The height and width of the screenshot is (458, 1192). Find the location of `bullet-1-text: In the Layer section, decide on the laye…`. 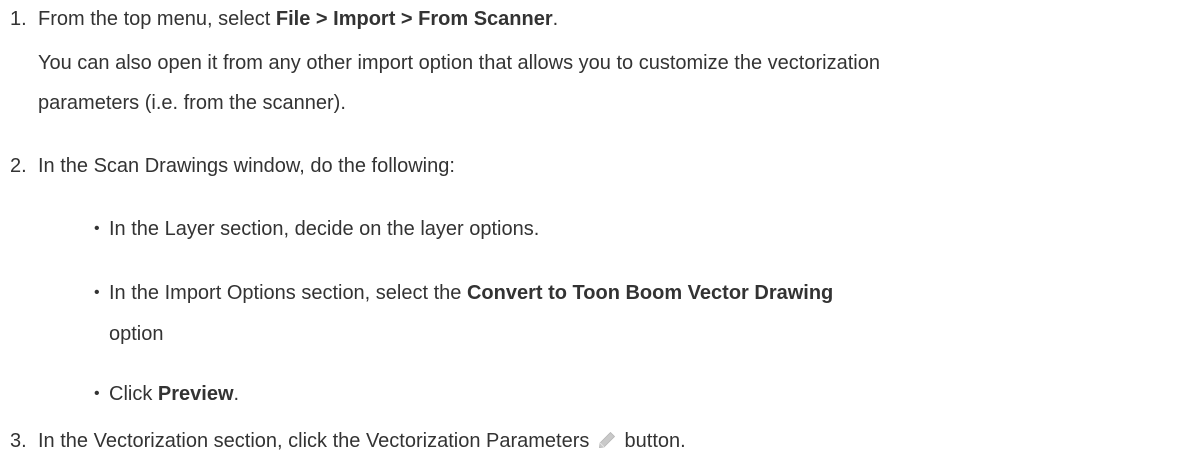

bullet-1-text: In the Layer section, decide on the laye… is located at coordinates (324, 229).